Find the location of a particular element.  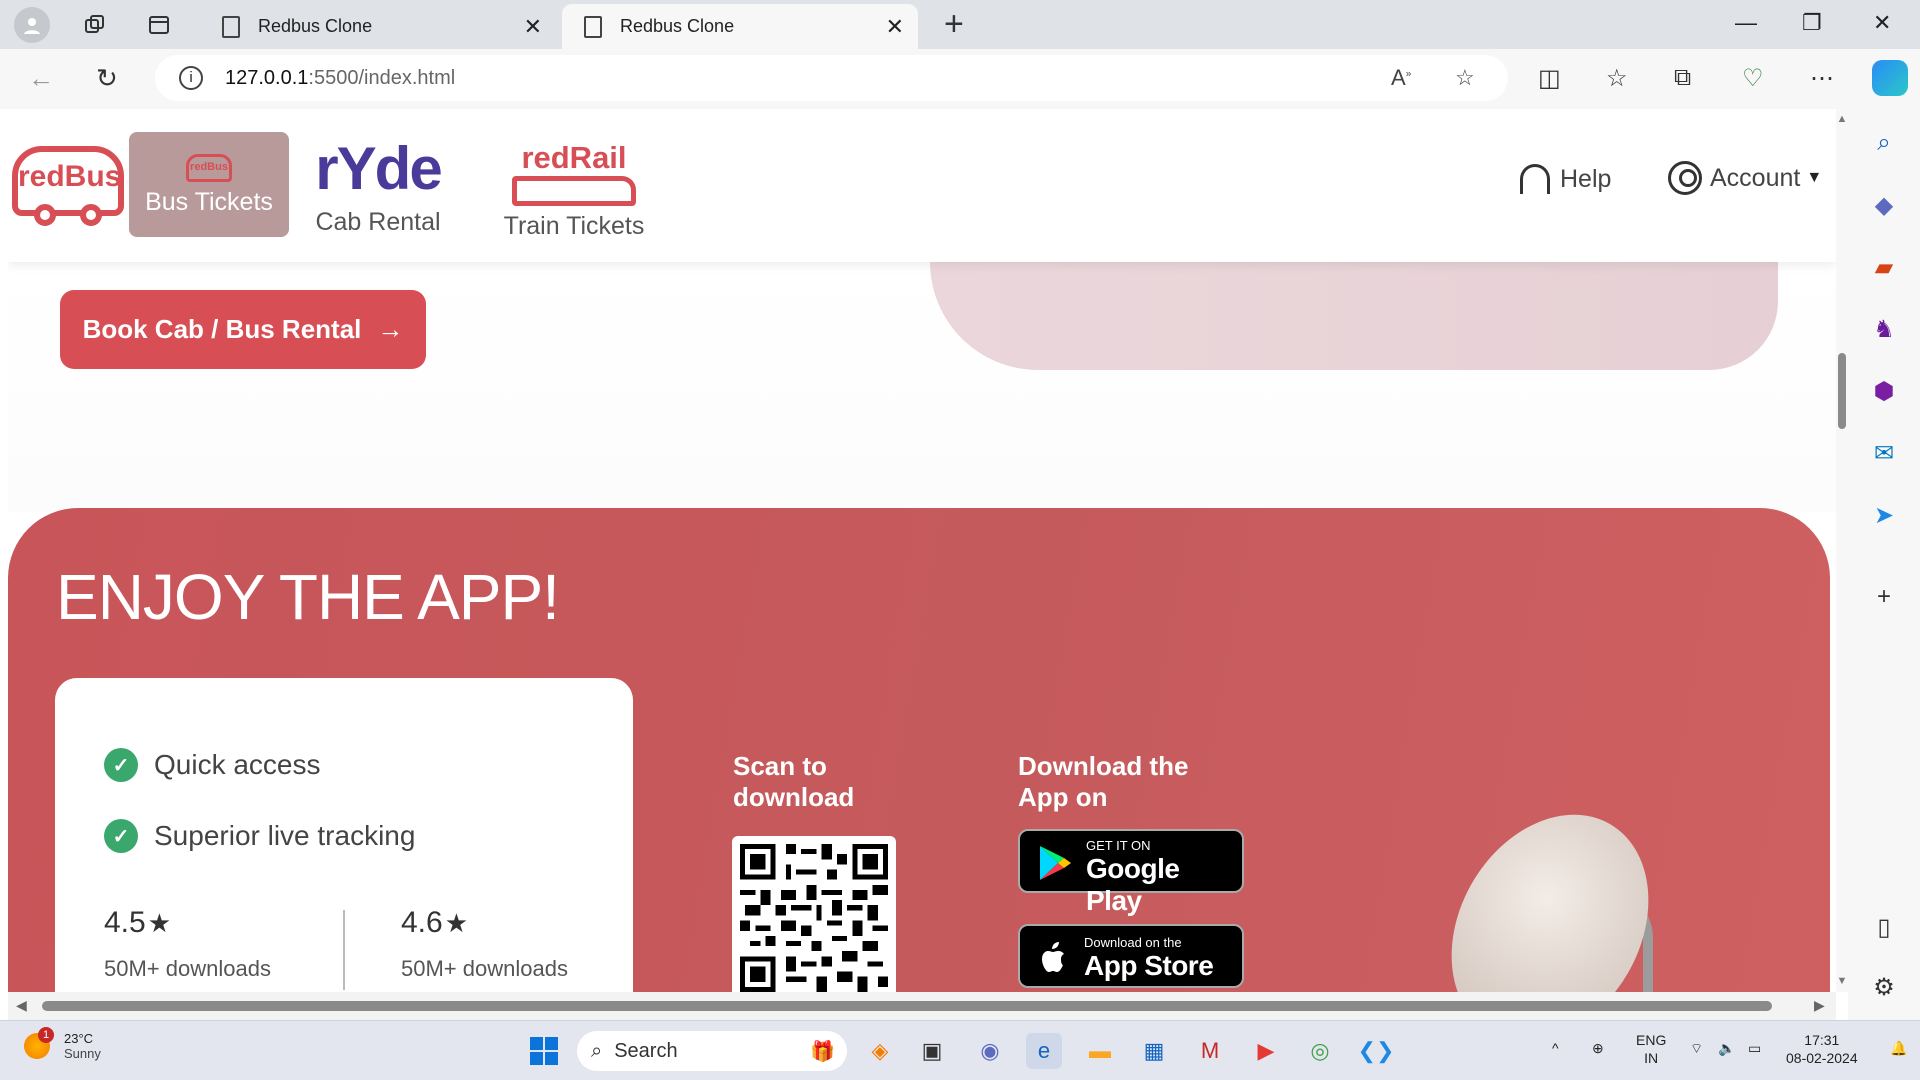

wifi-icon: ⌔ is located at coordinates (1696, 1048).